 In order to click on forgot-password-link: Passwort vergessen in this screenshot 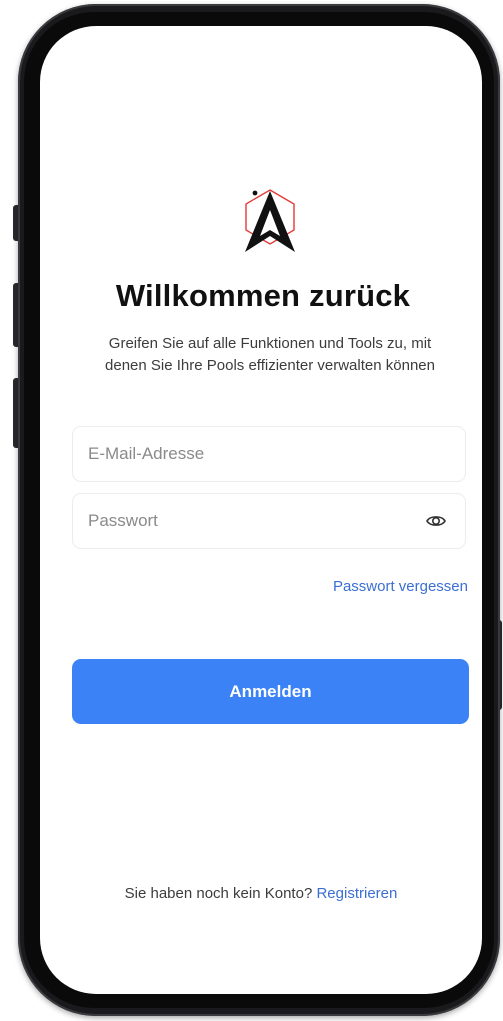, I will do `click(400, 586)`.